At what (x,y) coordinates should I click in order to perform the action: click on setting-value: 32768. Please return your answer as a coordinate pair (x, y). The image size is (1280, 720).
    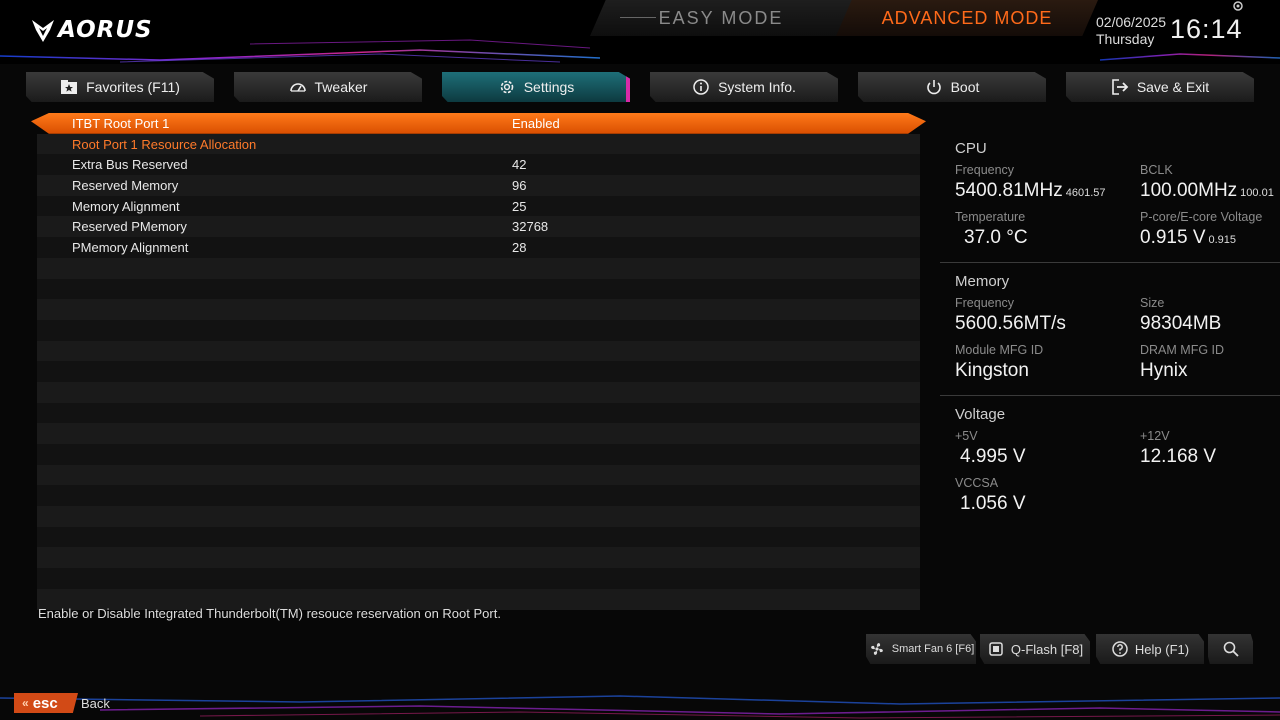
    Looking at the image, I should click on (530, 226).